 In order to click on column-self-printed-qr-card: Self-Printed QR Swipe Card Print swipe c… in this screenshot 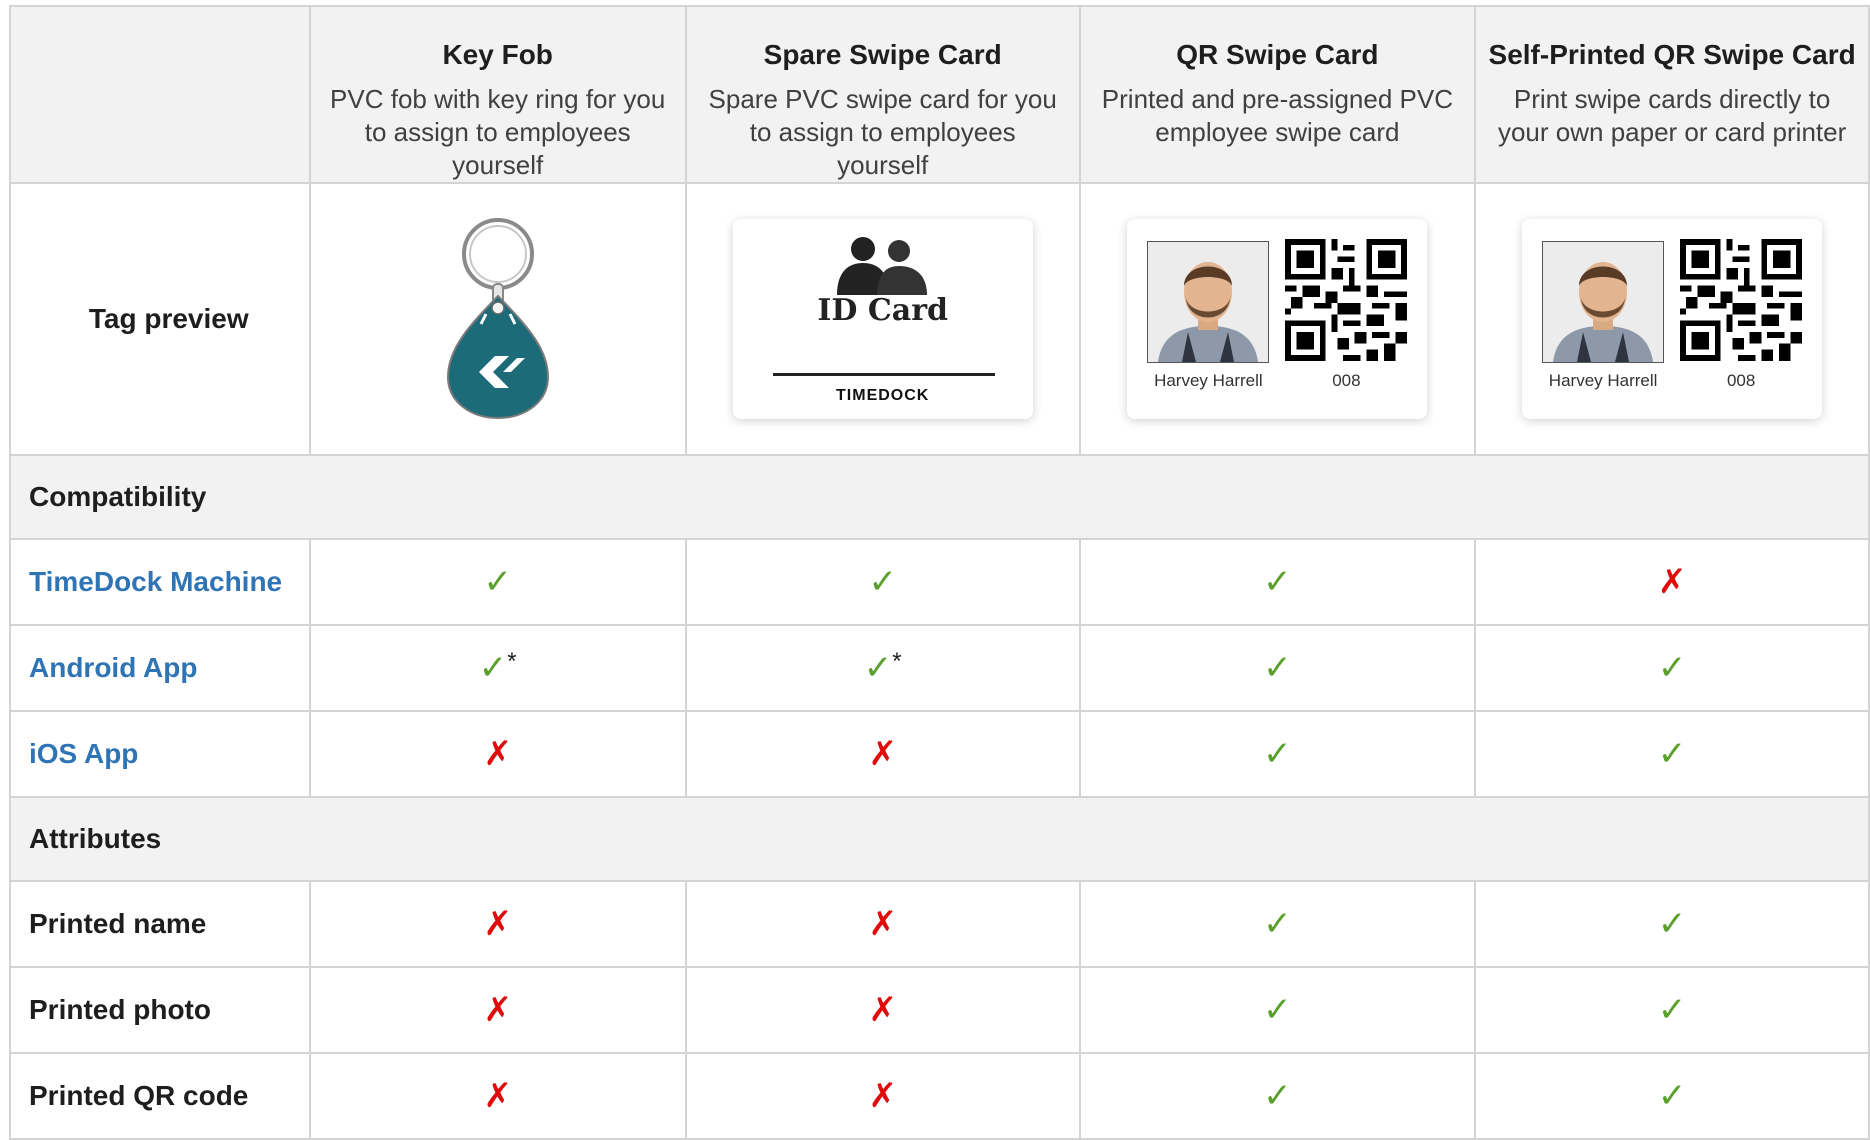, I will do `click(1672, 94)`.